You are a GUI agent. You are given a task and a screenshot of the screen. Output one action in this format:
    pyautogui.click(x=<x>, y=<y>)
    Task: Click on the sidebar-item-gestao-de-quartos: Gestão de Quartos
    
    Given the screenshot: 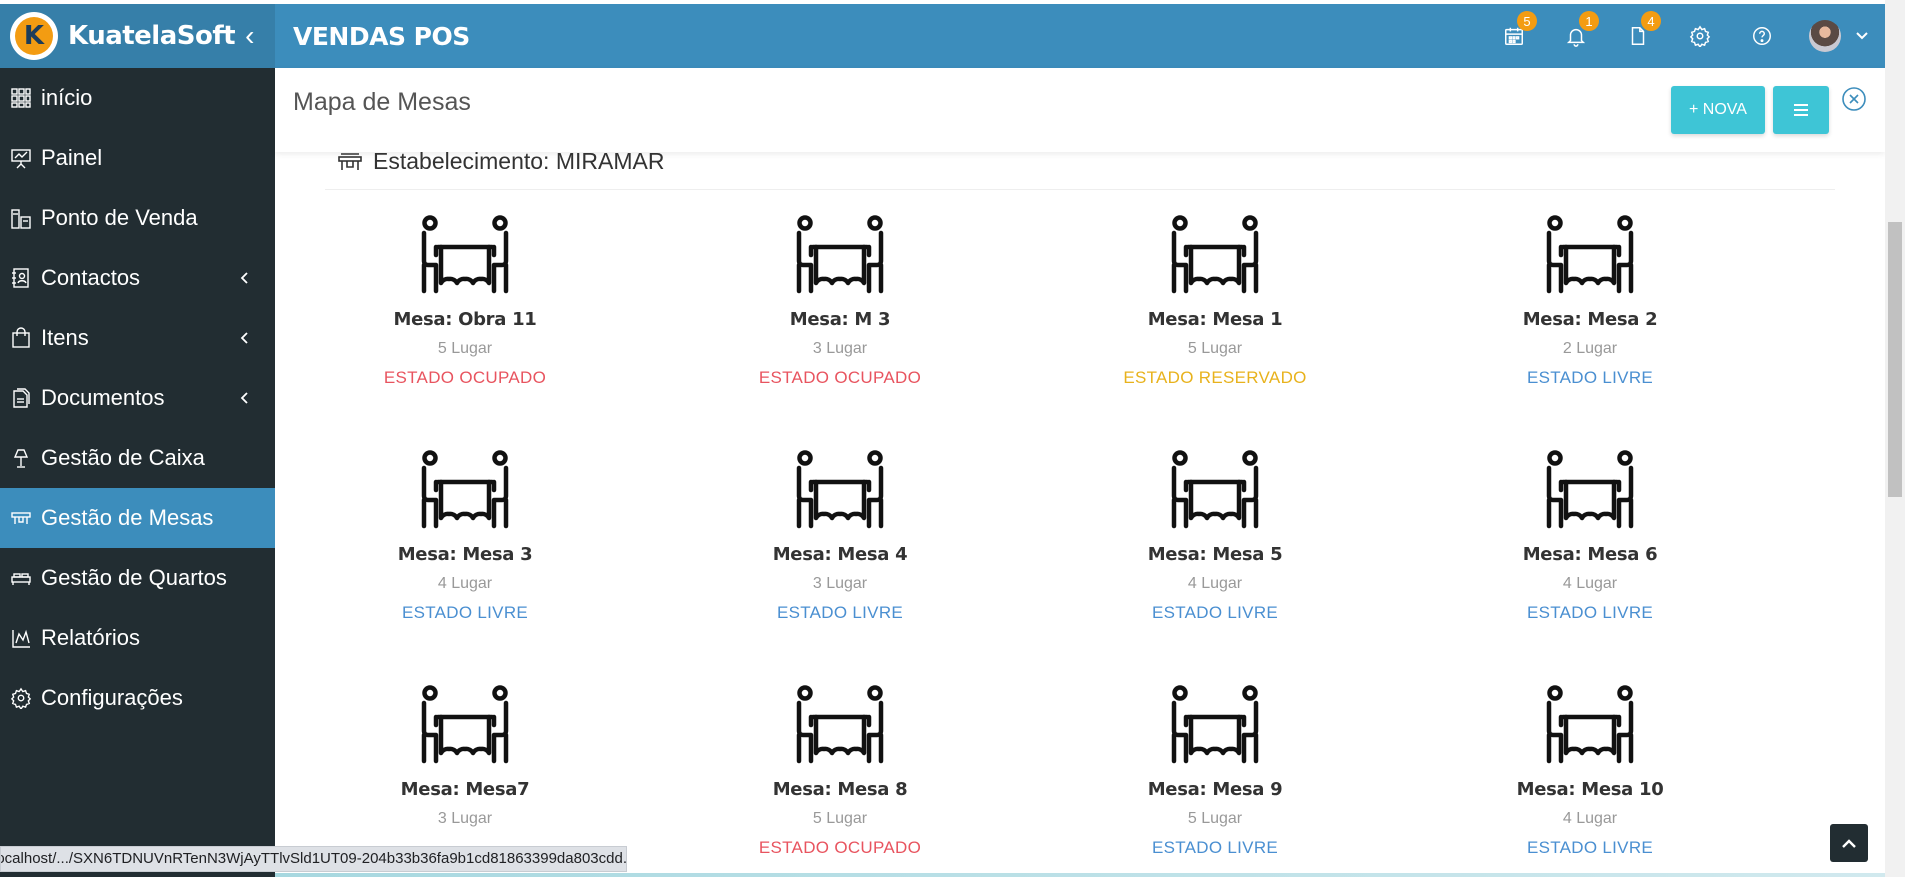 What is the action you would take?
    pyautogui.click(x=137, y=578)
    